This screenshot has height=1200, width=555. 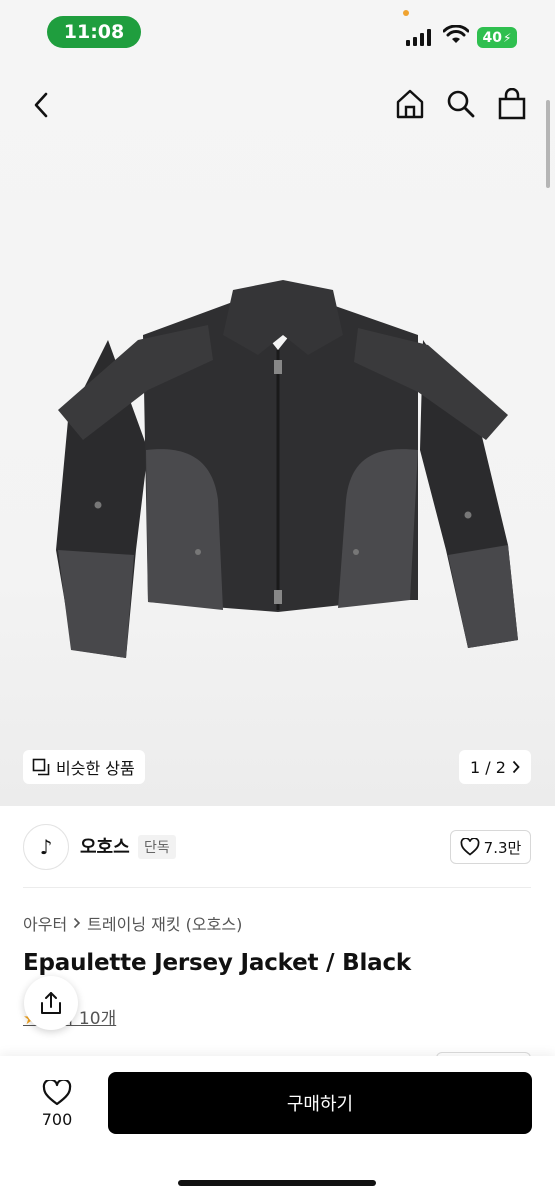 I want to click on cart-button, so click(x=512, y=104).